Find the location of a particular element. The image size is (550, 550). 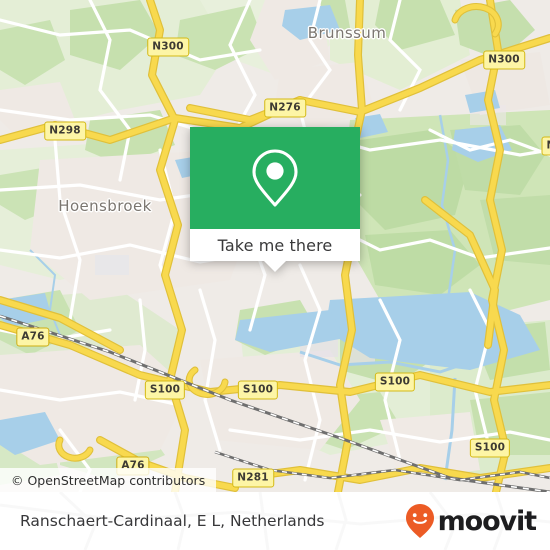

road-shield-a76-north: A76 is located at coordinates (33, 337).